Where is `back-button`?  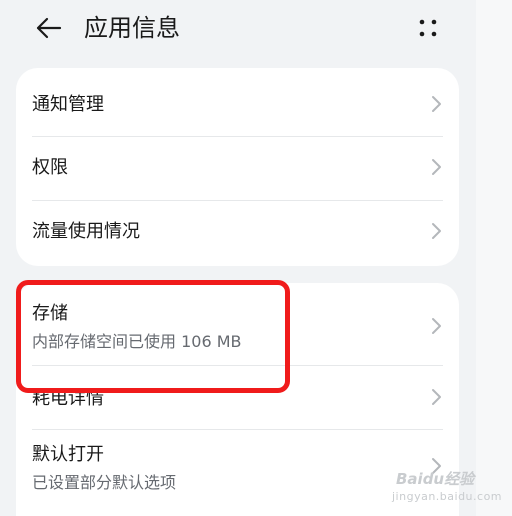 back-button is located at coordinates (48, 28).